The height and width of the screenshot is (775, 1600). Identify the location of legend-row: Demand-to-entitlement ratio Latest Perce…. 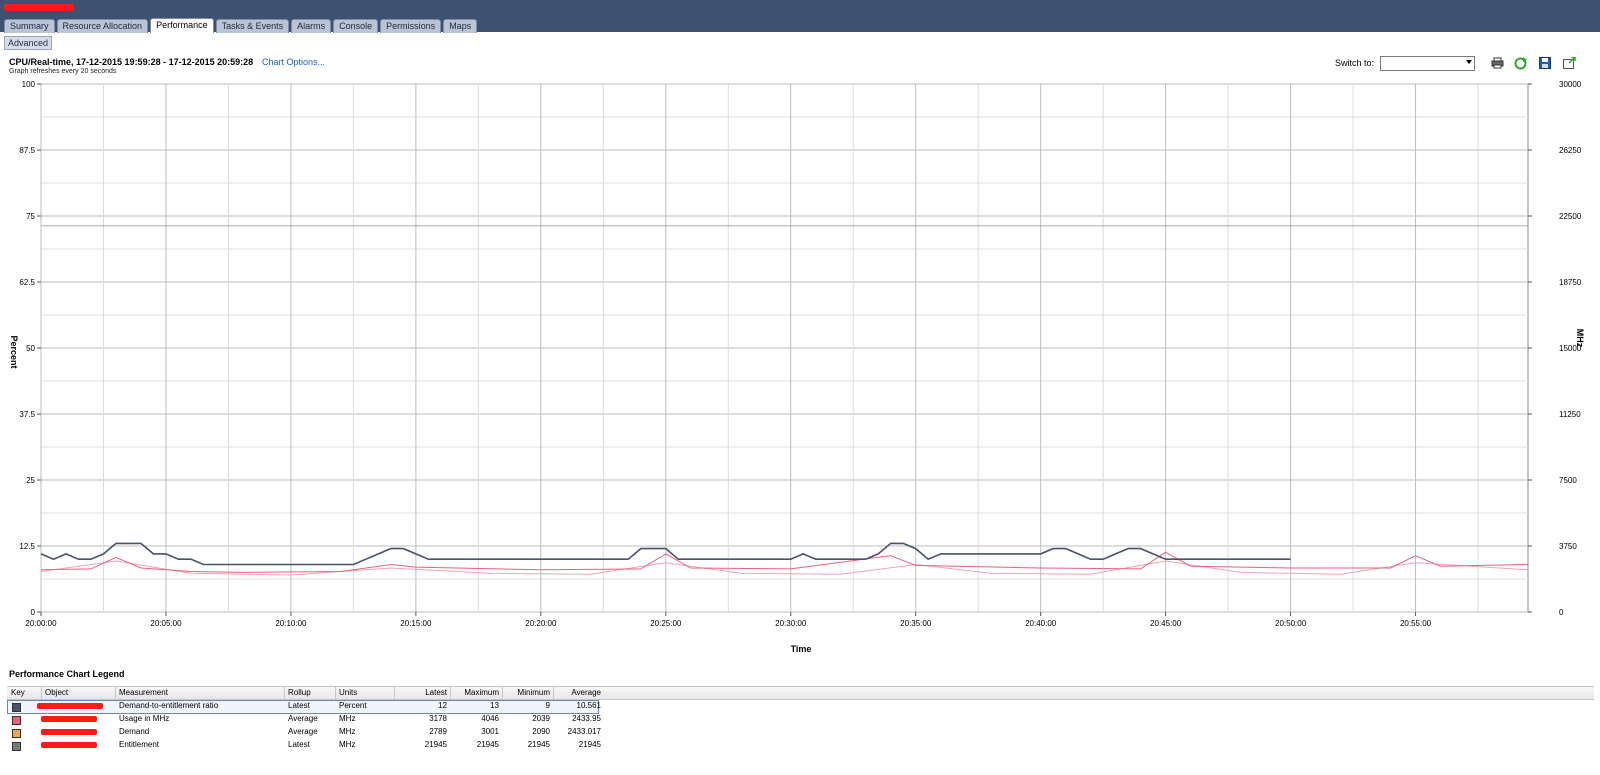
(800, 707).